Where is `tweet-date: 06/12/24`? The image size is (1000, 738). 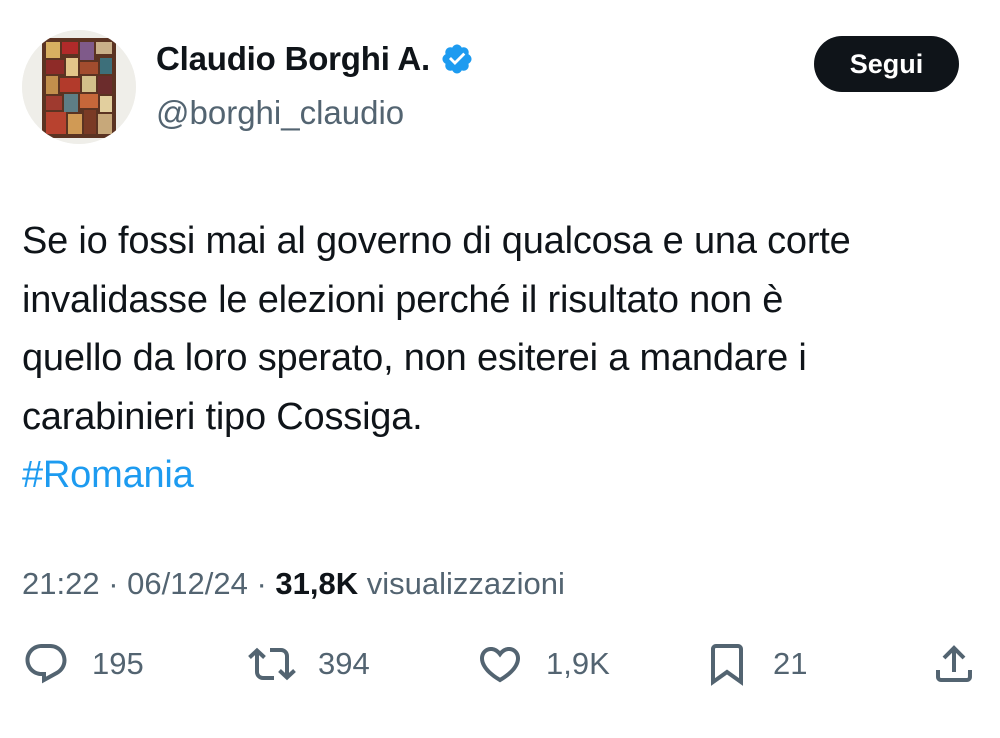
tweet-date: 06/12/24 is located at coordinates (187, 583).